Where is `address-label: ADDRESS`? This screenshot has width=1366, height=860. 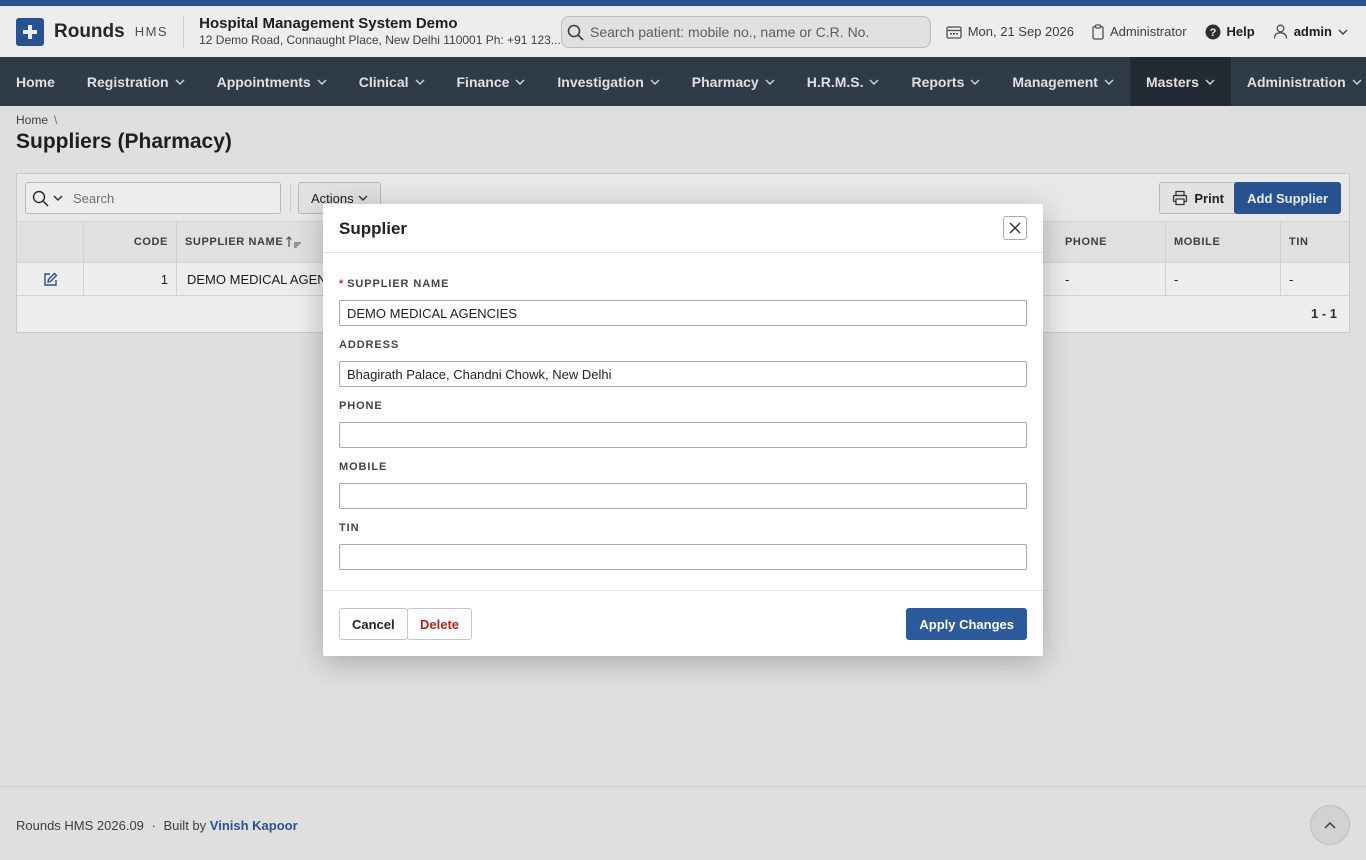 address-label: ADDRESS is located at coordinates (369, 345).